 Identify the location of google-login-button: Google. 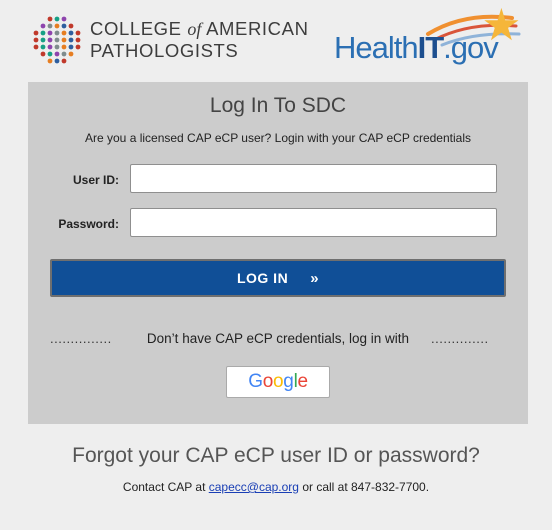
(278, 382).